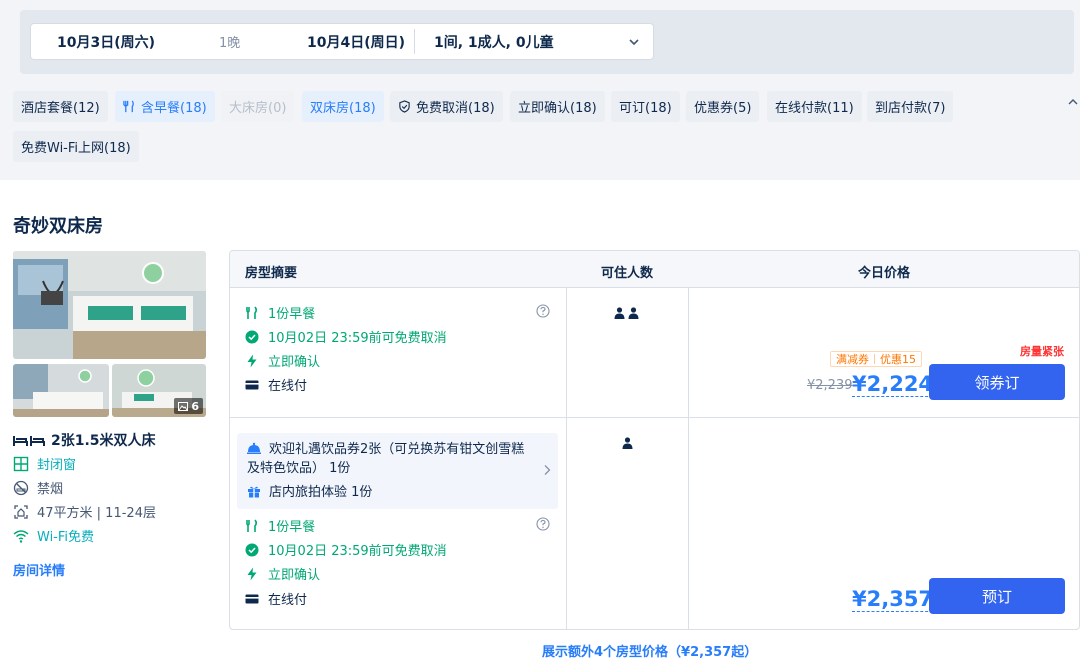 The width and height of the screenshot is (1080, 667). What do you see at coordinates (84, 440) in the screenshot?
I see `bed-info: 2张1.5米双人床` at bounding box center [84, 440].